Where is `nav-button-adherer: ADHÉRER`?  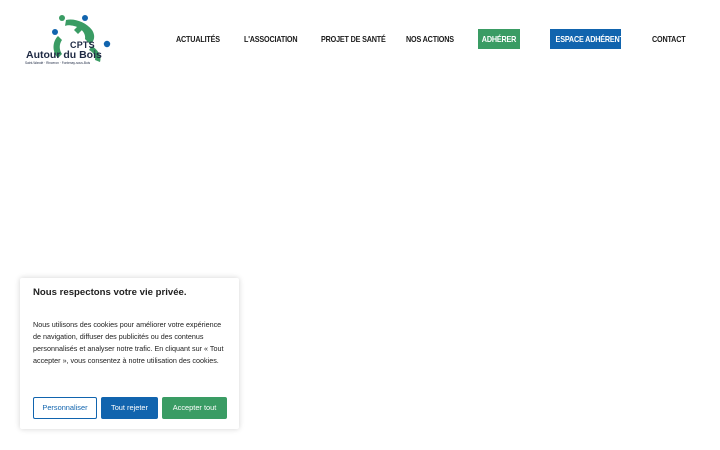
nav-button-adherer: ADHÉRER is located at coordinates (499, 39).